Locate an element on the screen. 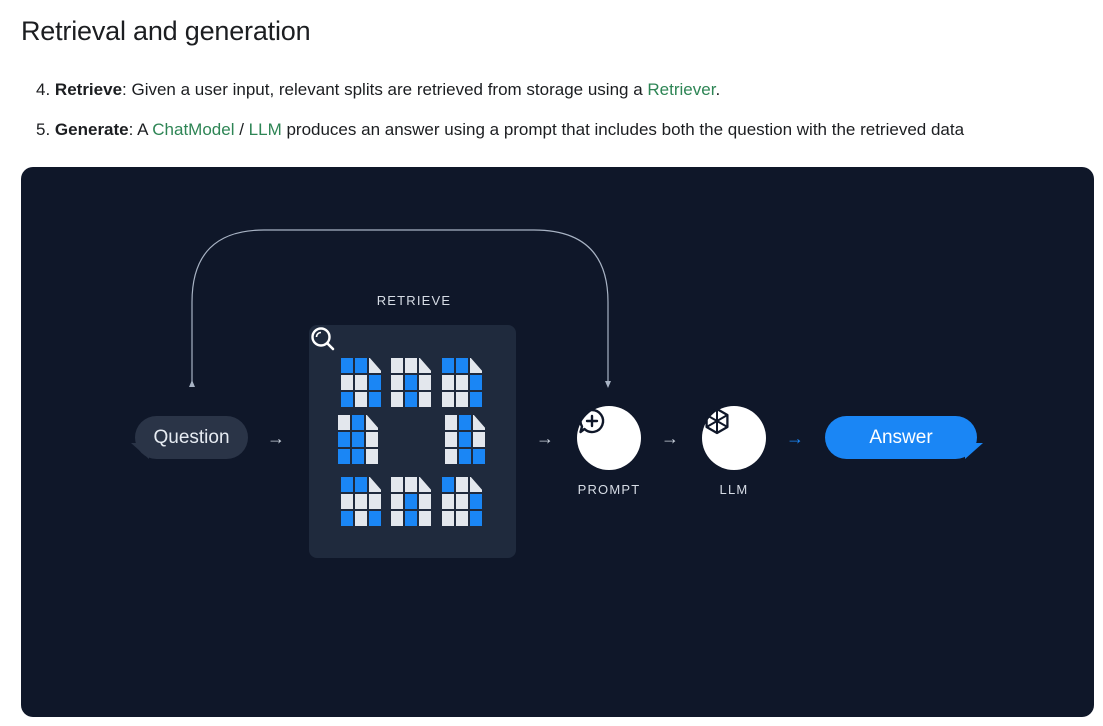  llm-link: LLM is located at coordinates (265, 129).